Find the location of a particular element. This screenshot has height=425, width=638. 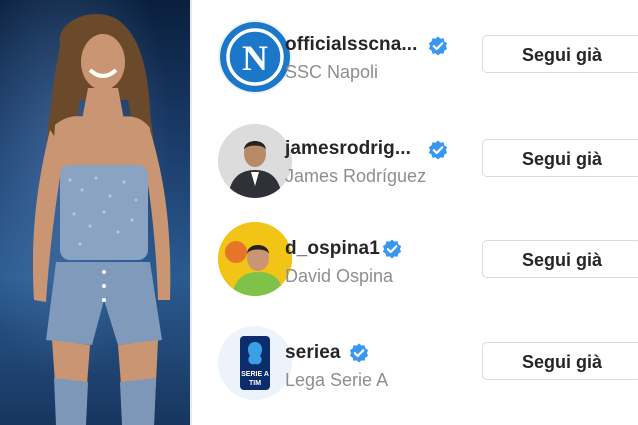

full-name: David Ospina is located at coordinates (339, 276).